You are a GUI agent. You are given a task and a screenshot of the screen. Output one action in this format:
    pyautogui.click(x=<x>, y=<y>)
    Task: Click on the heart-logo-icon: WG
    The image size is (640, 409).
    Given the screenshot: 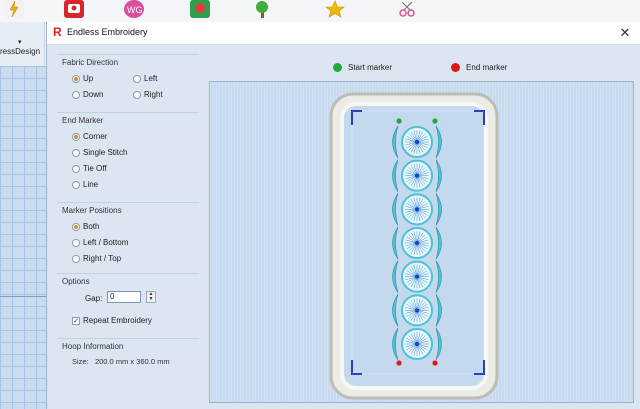 What is the action you would take?
    pyautogui.click(x=134, y=9)
    